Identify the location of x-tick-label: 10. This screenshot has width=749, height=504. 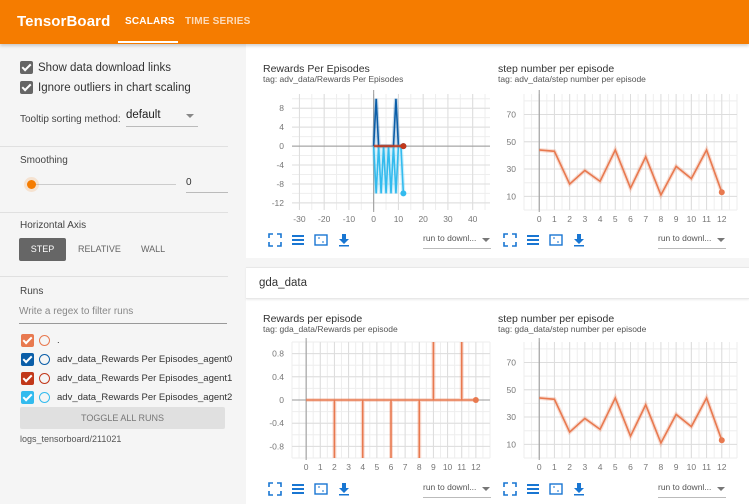
(448, 467).